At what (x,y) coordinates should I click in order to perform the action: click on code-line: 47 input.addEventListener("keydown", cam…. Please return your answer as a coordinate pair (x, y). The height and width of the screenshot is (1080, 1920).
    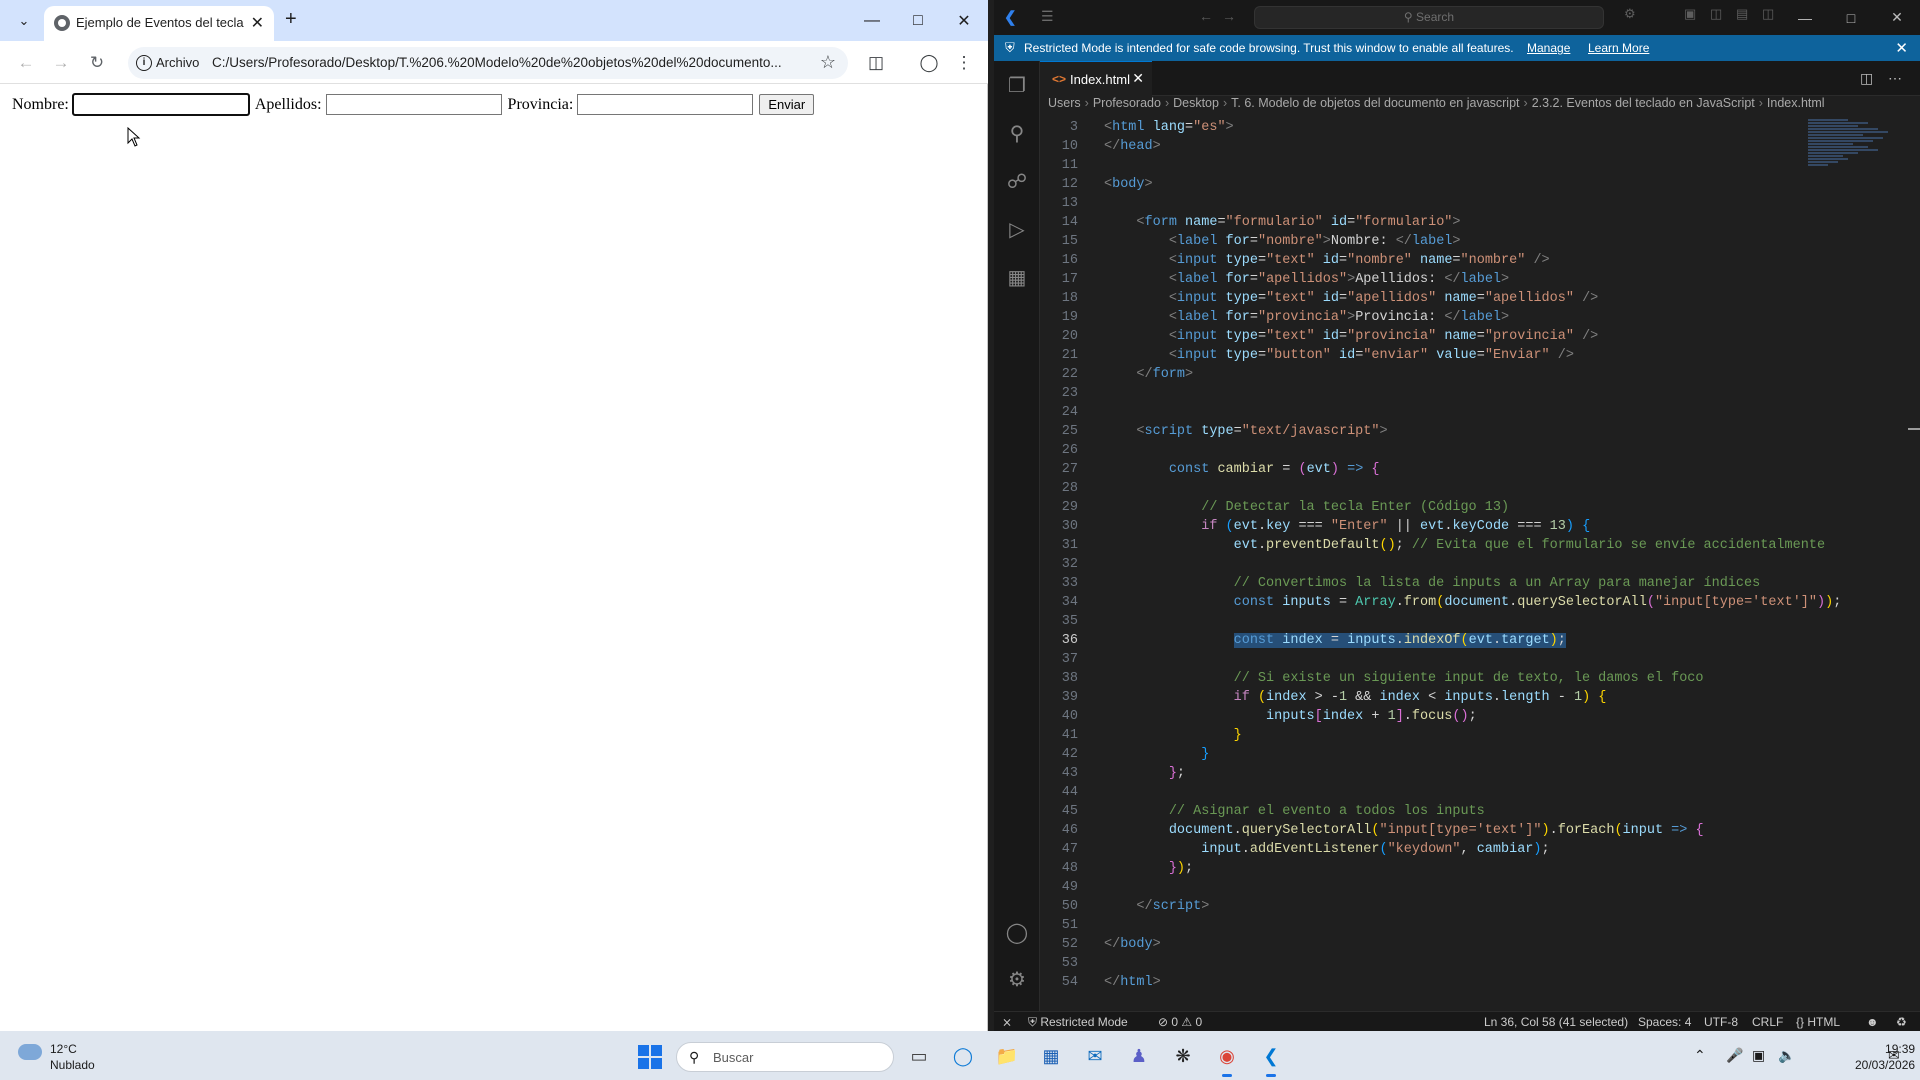
    Looking at the image, I should click on (1470, 849).